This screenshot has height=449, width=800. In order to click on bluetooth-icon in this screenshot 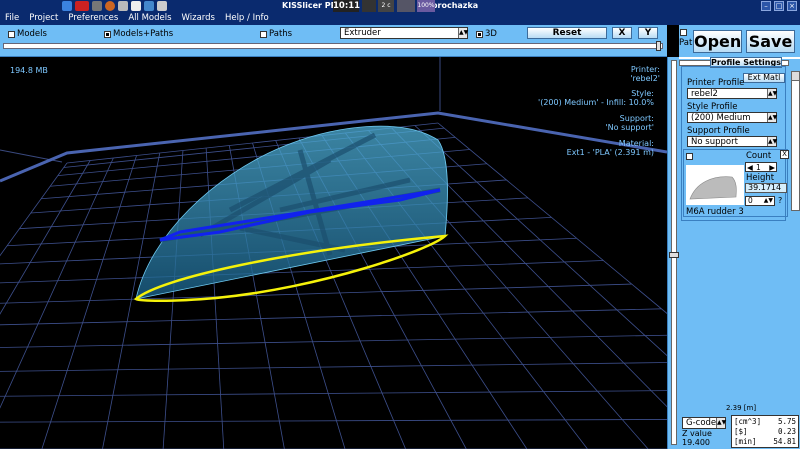, I will do `click(149, 6)`.